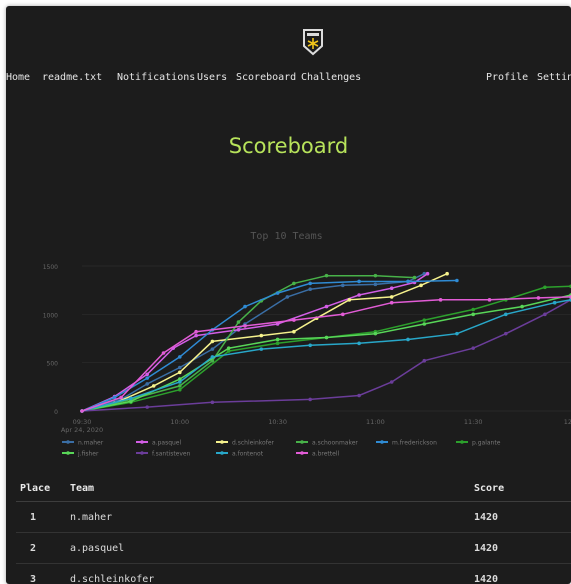  What do you see at coordinates (266, 77) in the screenshot?
I see `nav-scoreboard: Scoreboard` at bounding box center [266, 77].